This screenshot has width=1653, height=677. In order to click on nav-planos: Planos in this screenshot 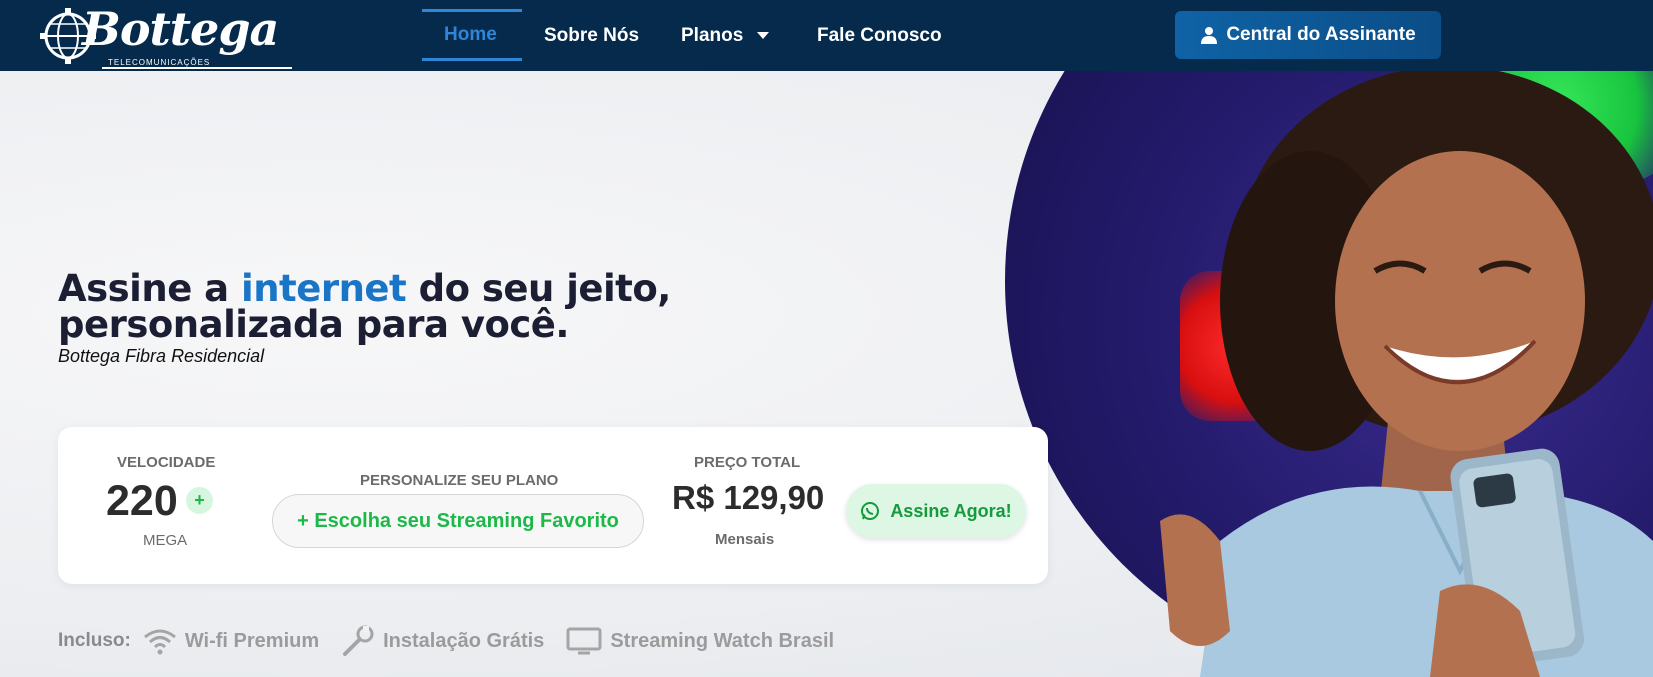, I will do `click(725, 35)`.